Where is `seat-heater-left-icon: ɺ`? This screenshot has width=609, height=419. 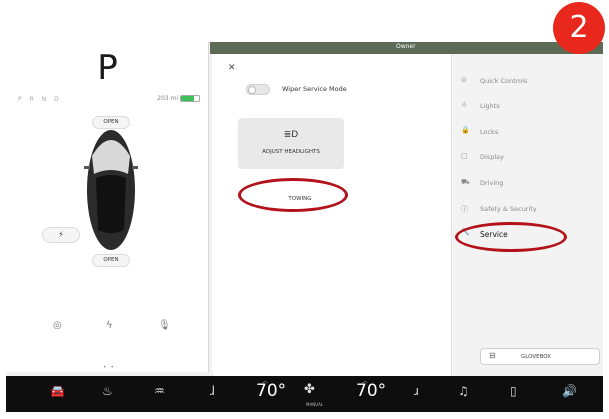
seat-heater-left-icon: ɺ is located at coordinates (212, 391).